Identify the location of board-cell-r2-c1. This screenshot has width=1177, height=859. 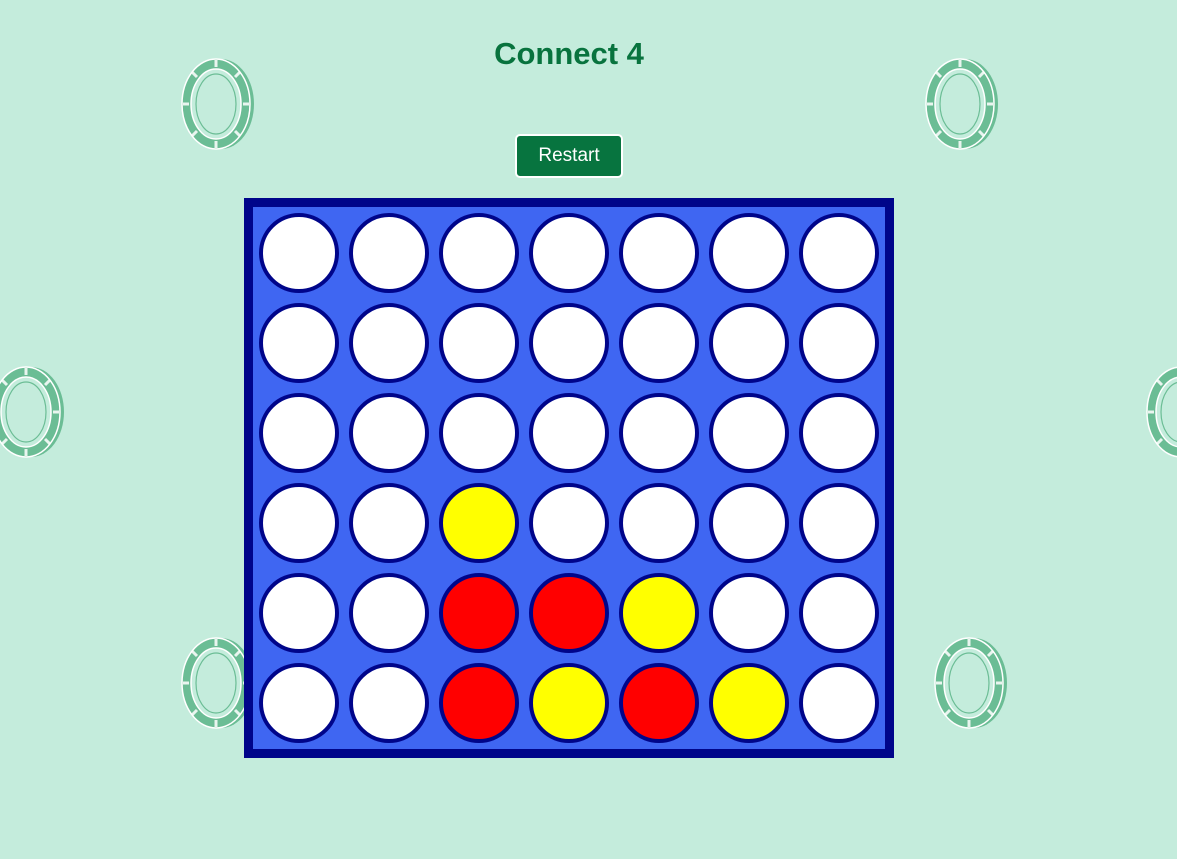
(299, 343).